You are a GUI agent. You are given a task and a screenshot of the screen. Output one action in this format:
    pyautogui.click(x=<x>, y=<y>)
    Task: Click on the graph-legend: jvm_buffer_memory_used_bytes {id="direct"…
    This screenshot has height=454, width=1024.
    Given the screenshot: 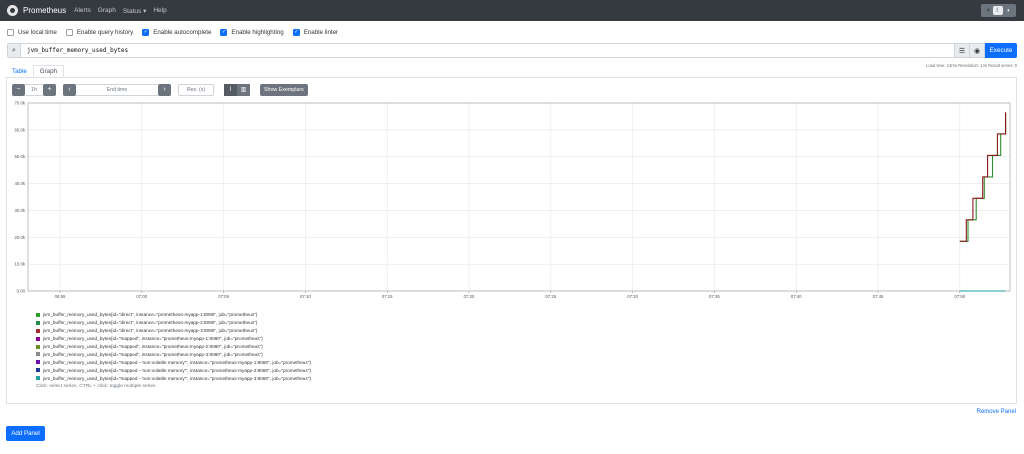 What is the action you would take?
    pyautogui.click(x=173, y=350)
    